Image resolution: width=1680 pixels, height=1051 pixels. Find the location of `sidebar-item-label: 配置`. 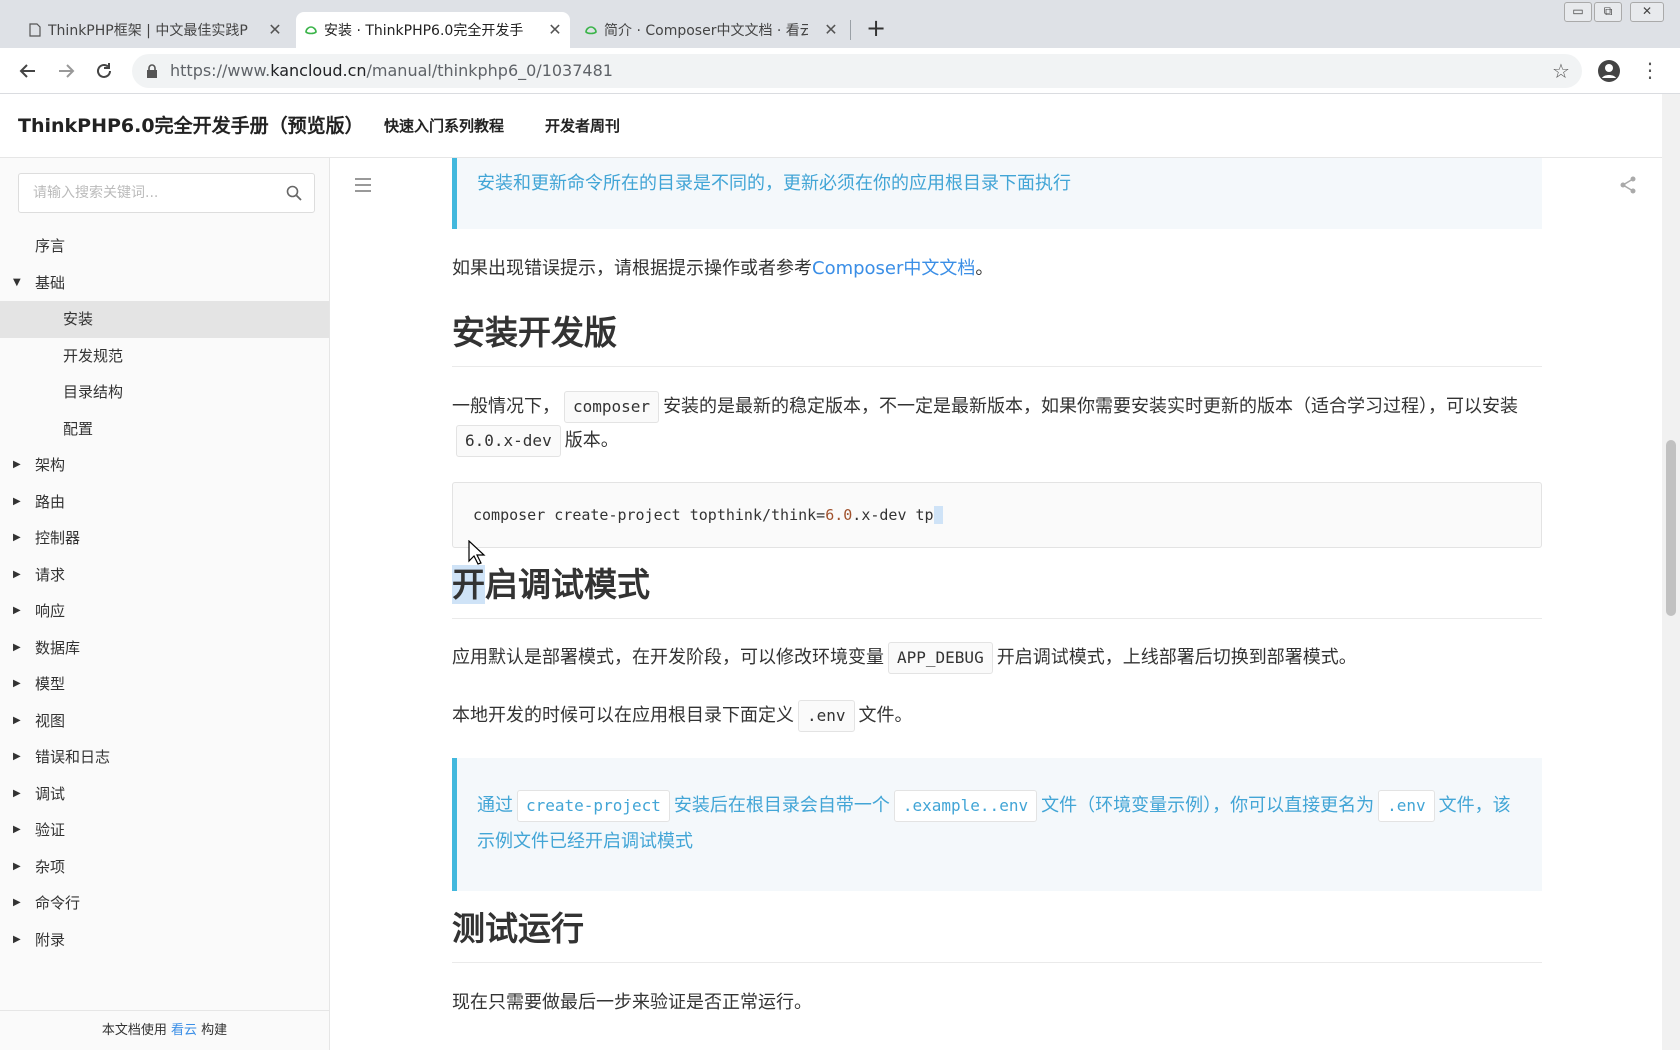

sidebar-item-label: 配置 is located at coordinates (78, 428).